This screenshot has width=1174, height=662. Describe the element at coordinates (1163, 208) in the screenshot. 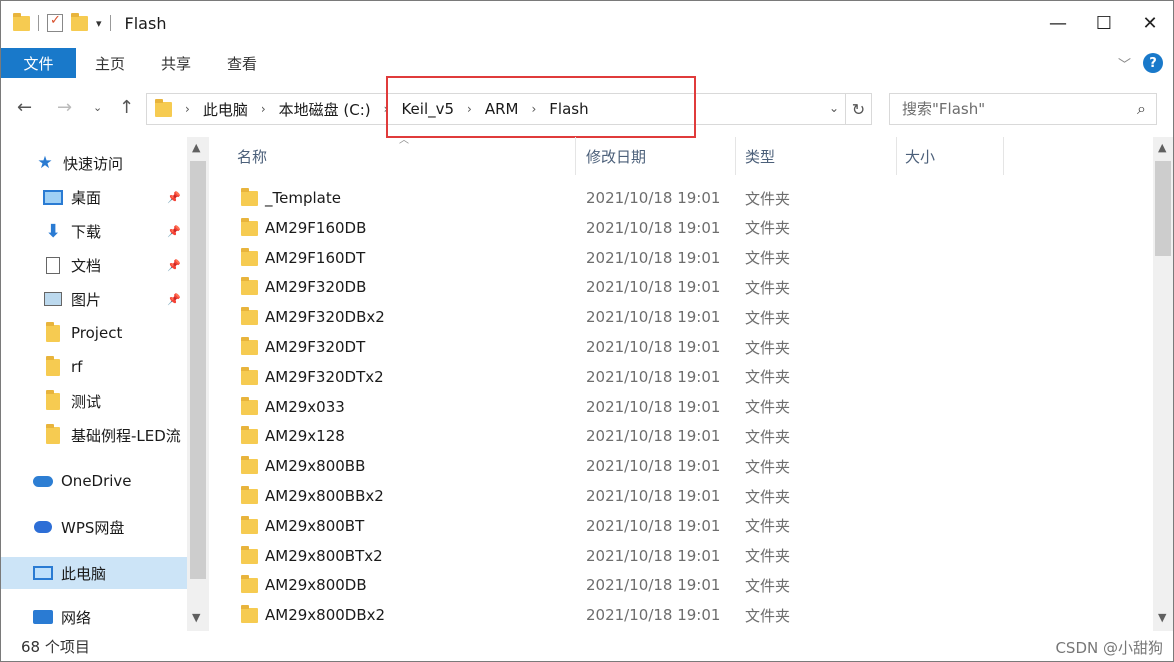

I see `file-list-scrollbar-thumb` at that location.